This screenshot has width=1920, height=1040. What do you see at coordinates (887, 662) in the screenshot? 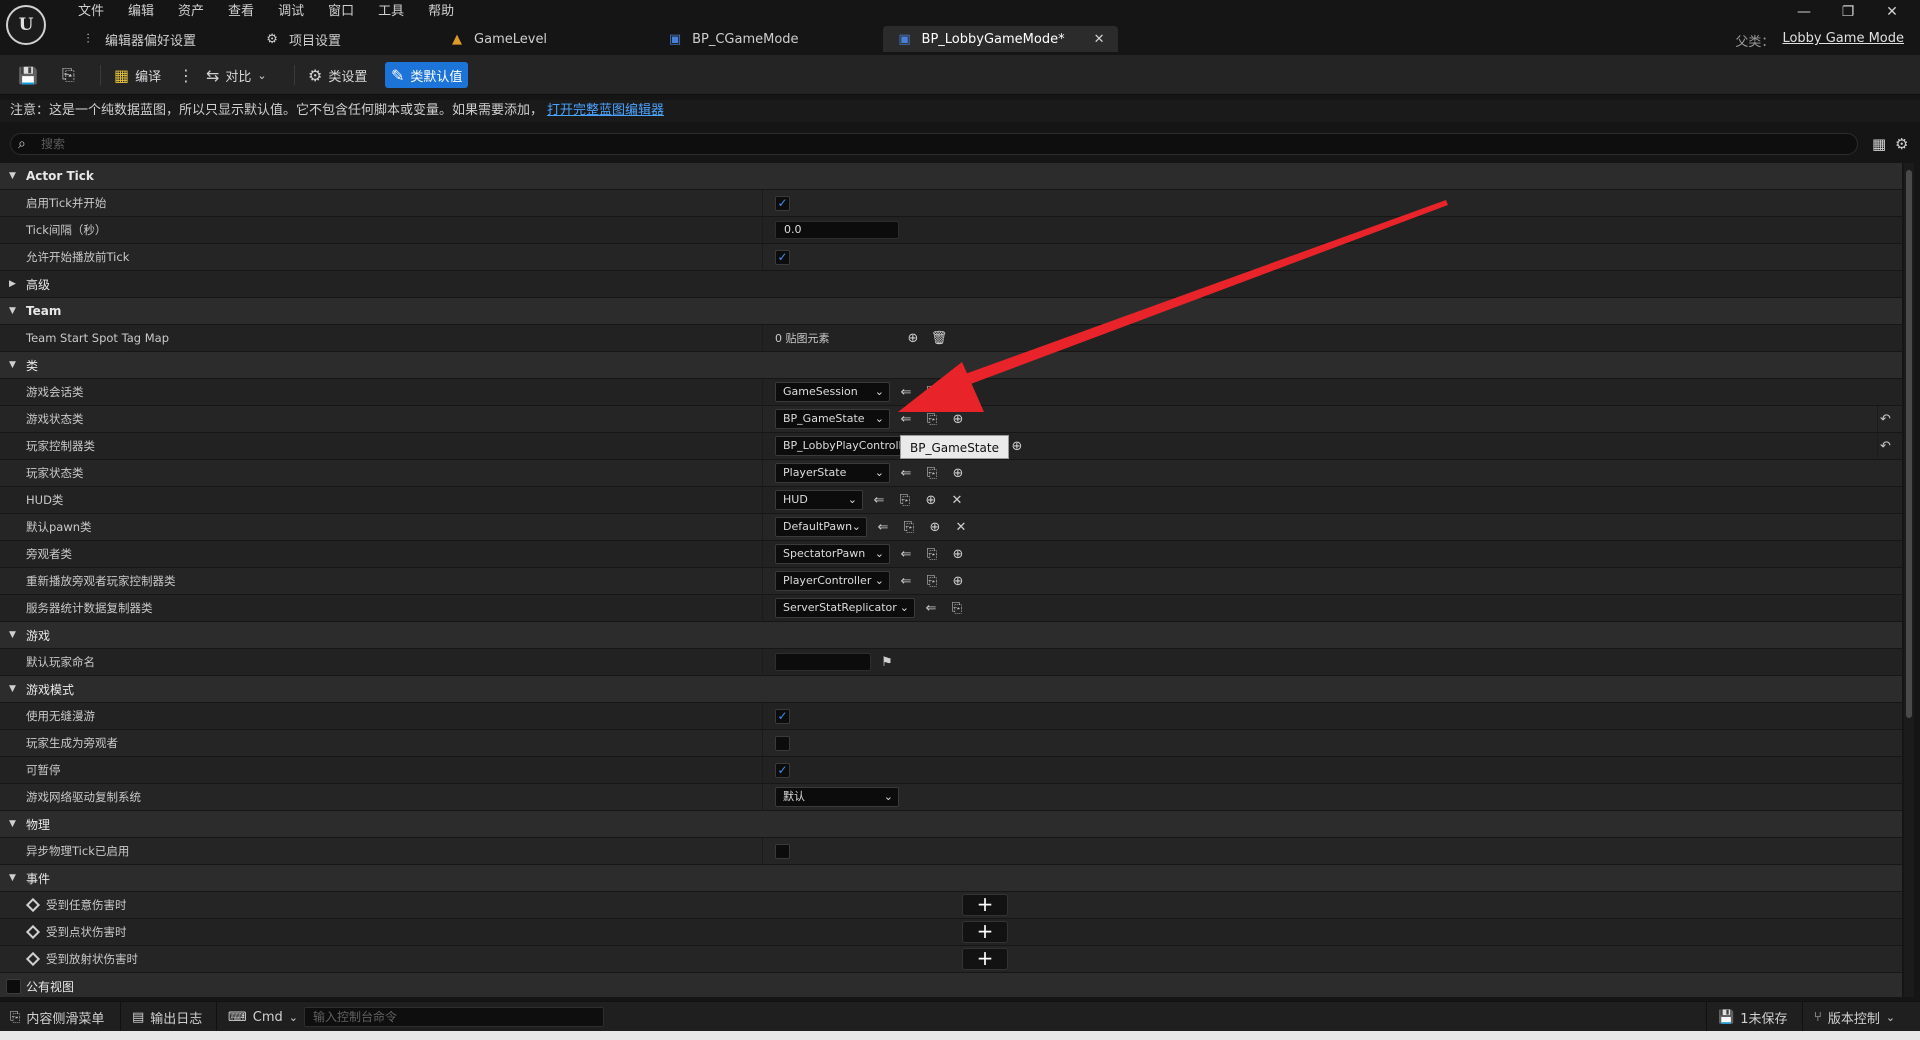
I see `flag-icon: ⚑` at bounding box center [887, 662].